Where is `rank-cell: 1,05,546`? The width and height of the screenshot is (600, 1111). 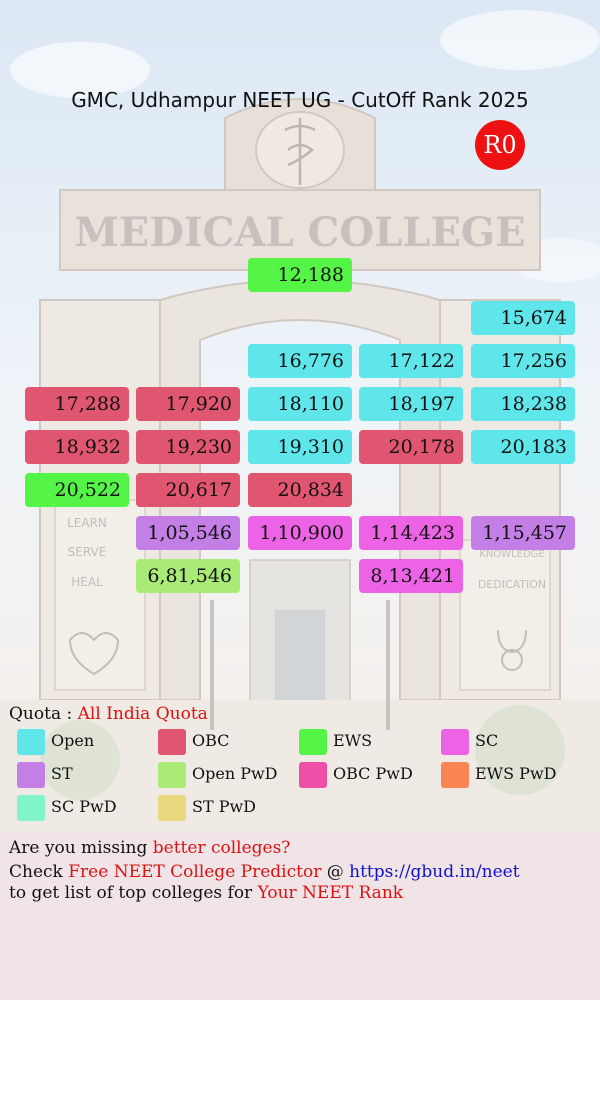
rank-cell: 1,05,546 is located at coordinates (188, 533).